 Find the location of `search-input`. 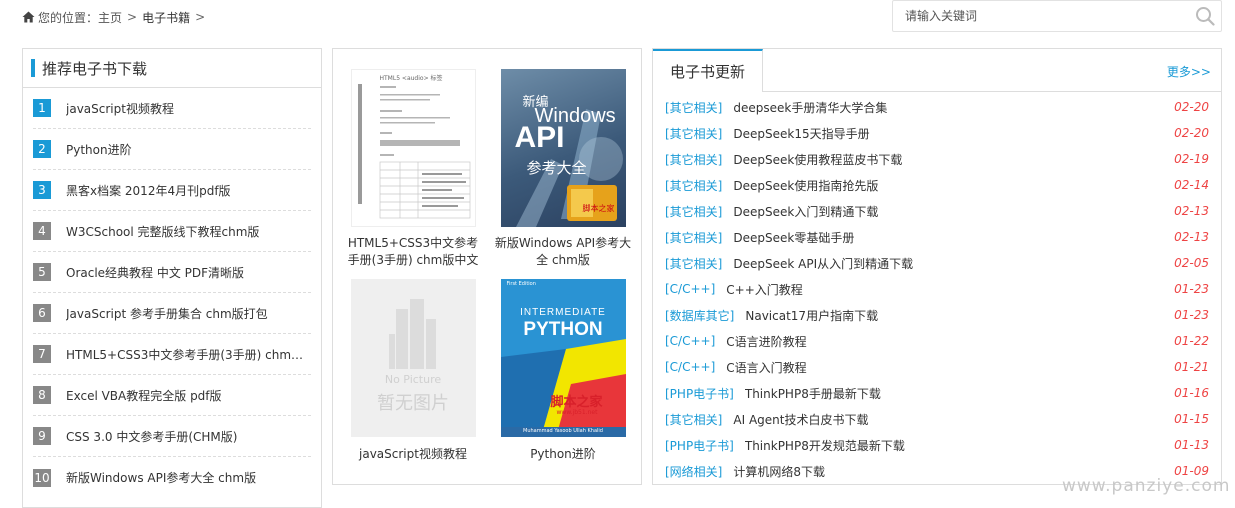

search-input is located at coordinates (1041, 16).